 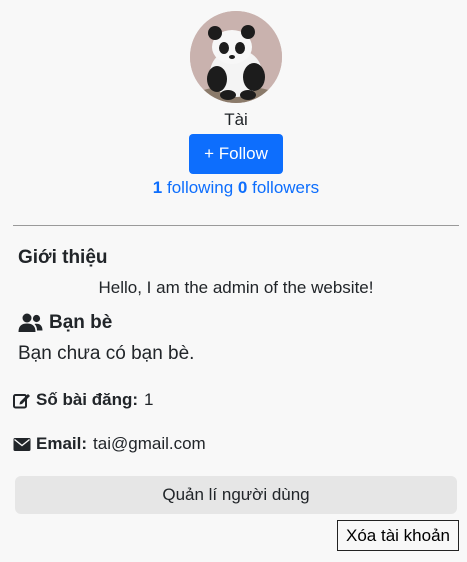 I want to click on email-row: Email: tai@gmail.com, so click(x=109, y=444).